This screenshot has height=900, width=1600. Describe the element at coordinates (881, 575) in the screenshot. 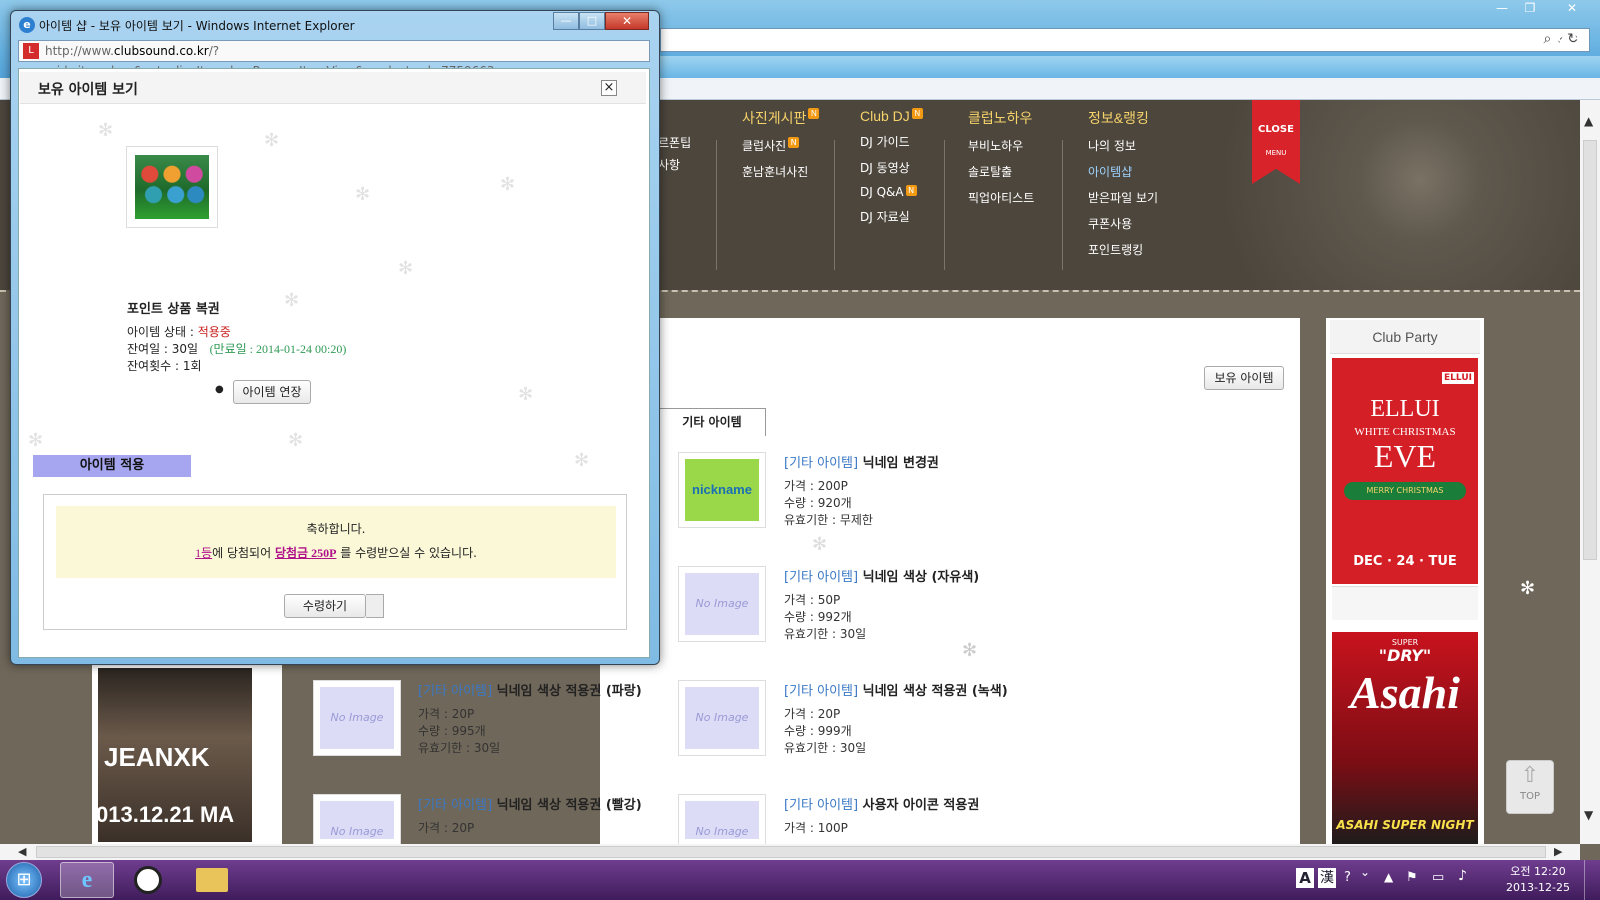

I see `item-title: [기타 아이템] 닉네임 색상 (자유색)` at that location.